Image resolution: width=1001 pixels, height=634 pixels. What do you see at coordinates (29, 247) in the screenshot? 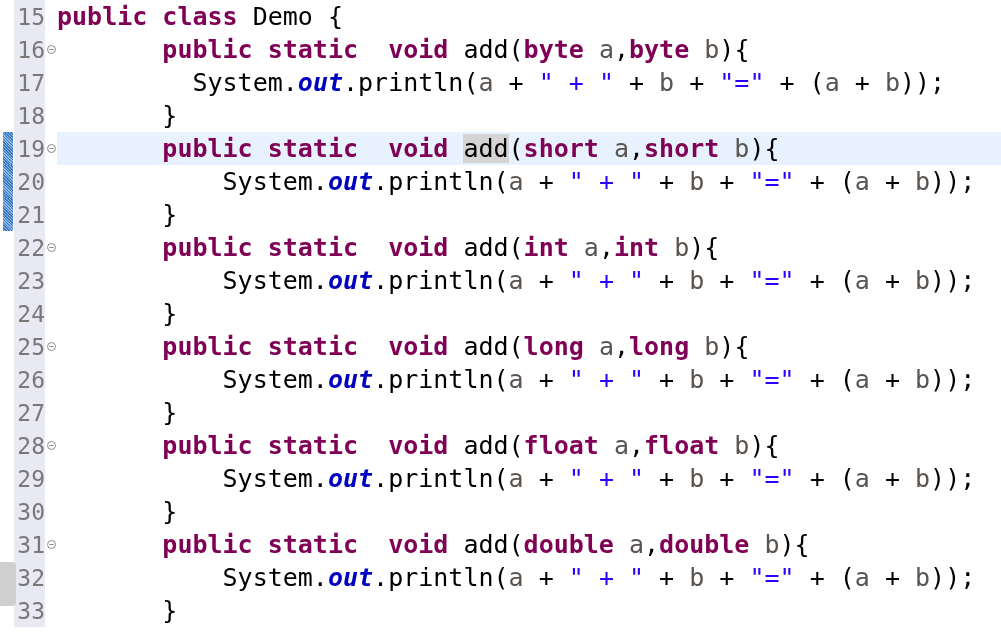
I see `line-number: 22` at bounding box center [29, 247].